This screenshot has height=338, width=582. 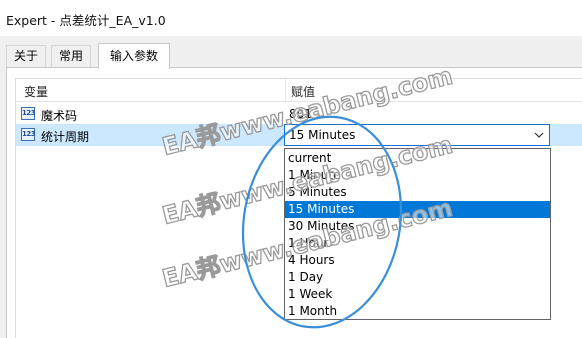 I want to click on parameter-name: 魔术码, so click(x=59, y=116).